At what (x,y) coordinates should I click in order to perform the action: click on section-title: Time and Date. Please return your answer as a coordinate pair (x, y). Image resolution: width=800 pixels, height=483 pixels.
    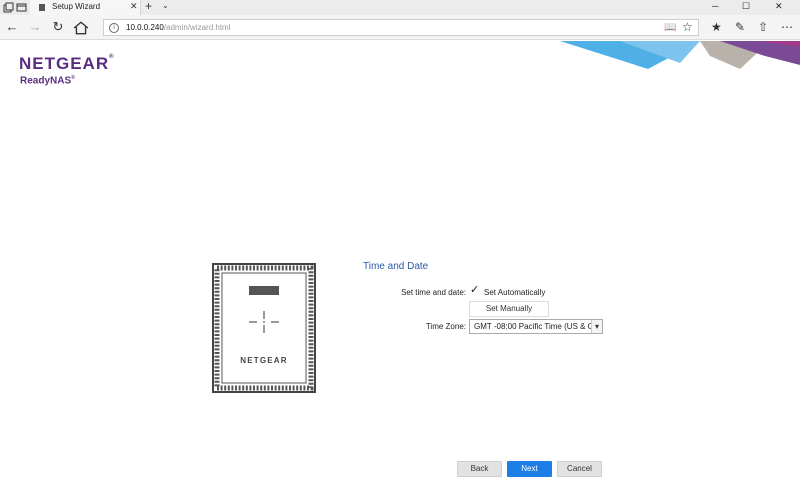
    Looking at the image, I should click on (396, 266).